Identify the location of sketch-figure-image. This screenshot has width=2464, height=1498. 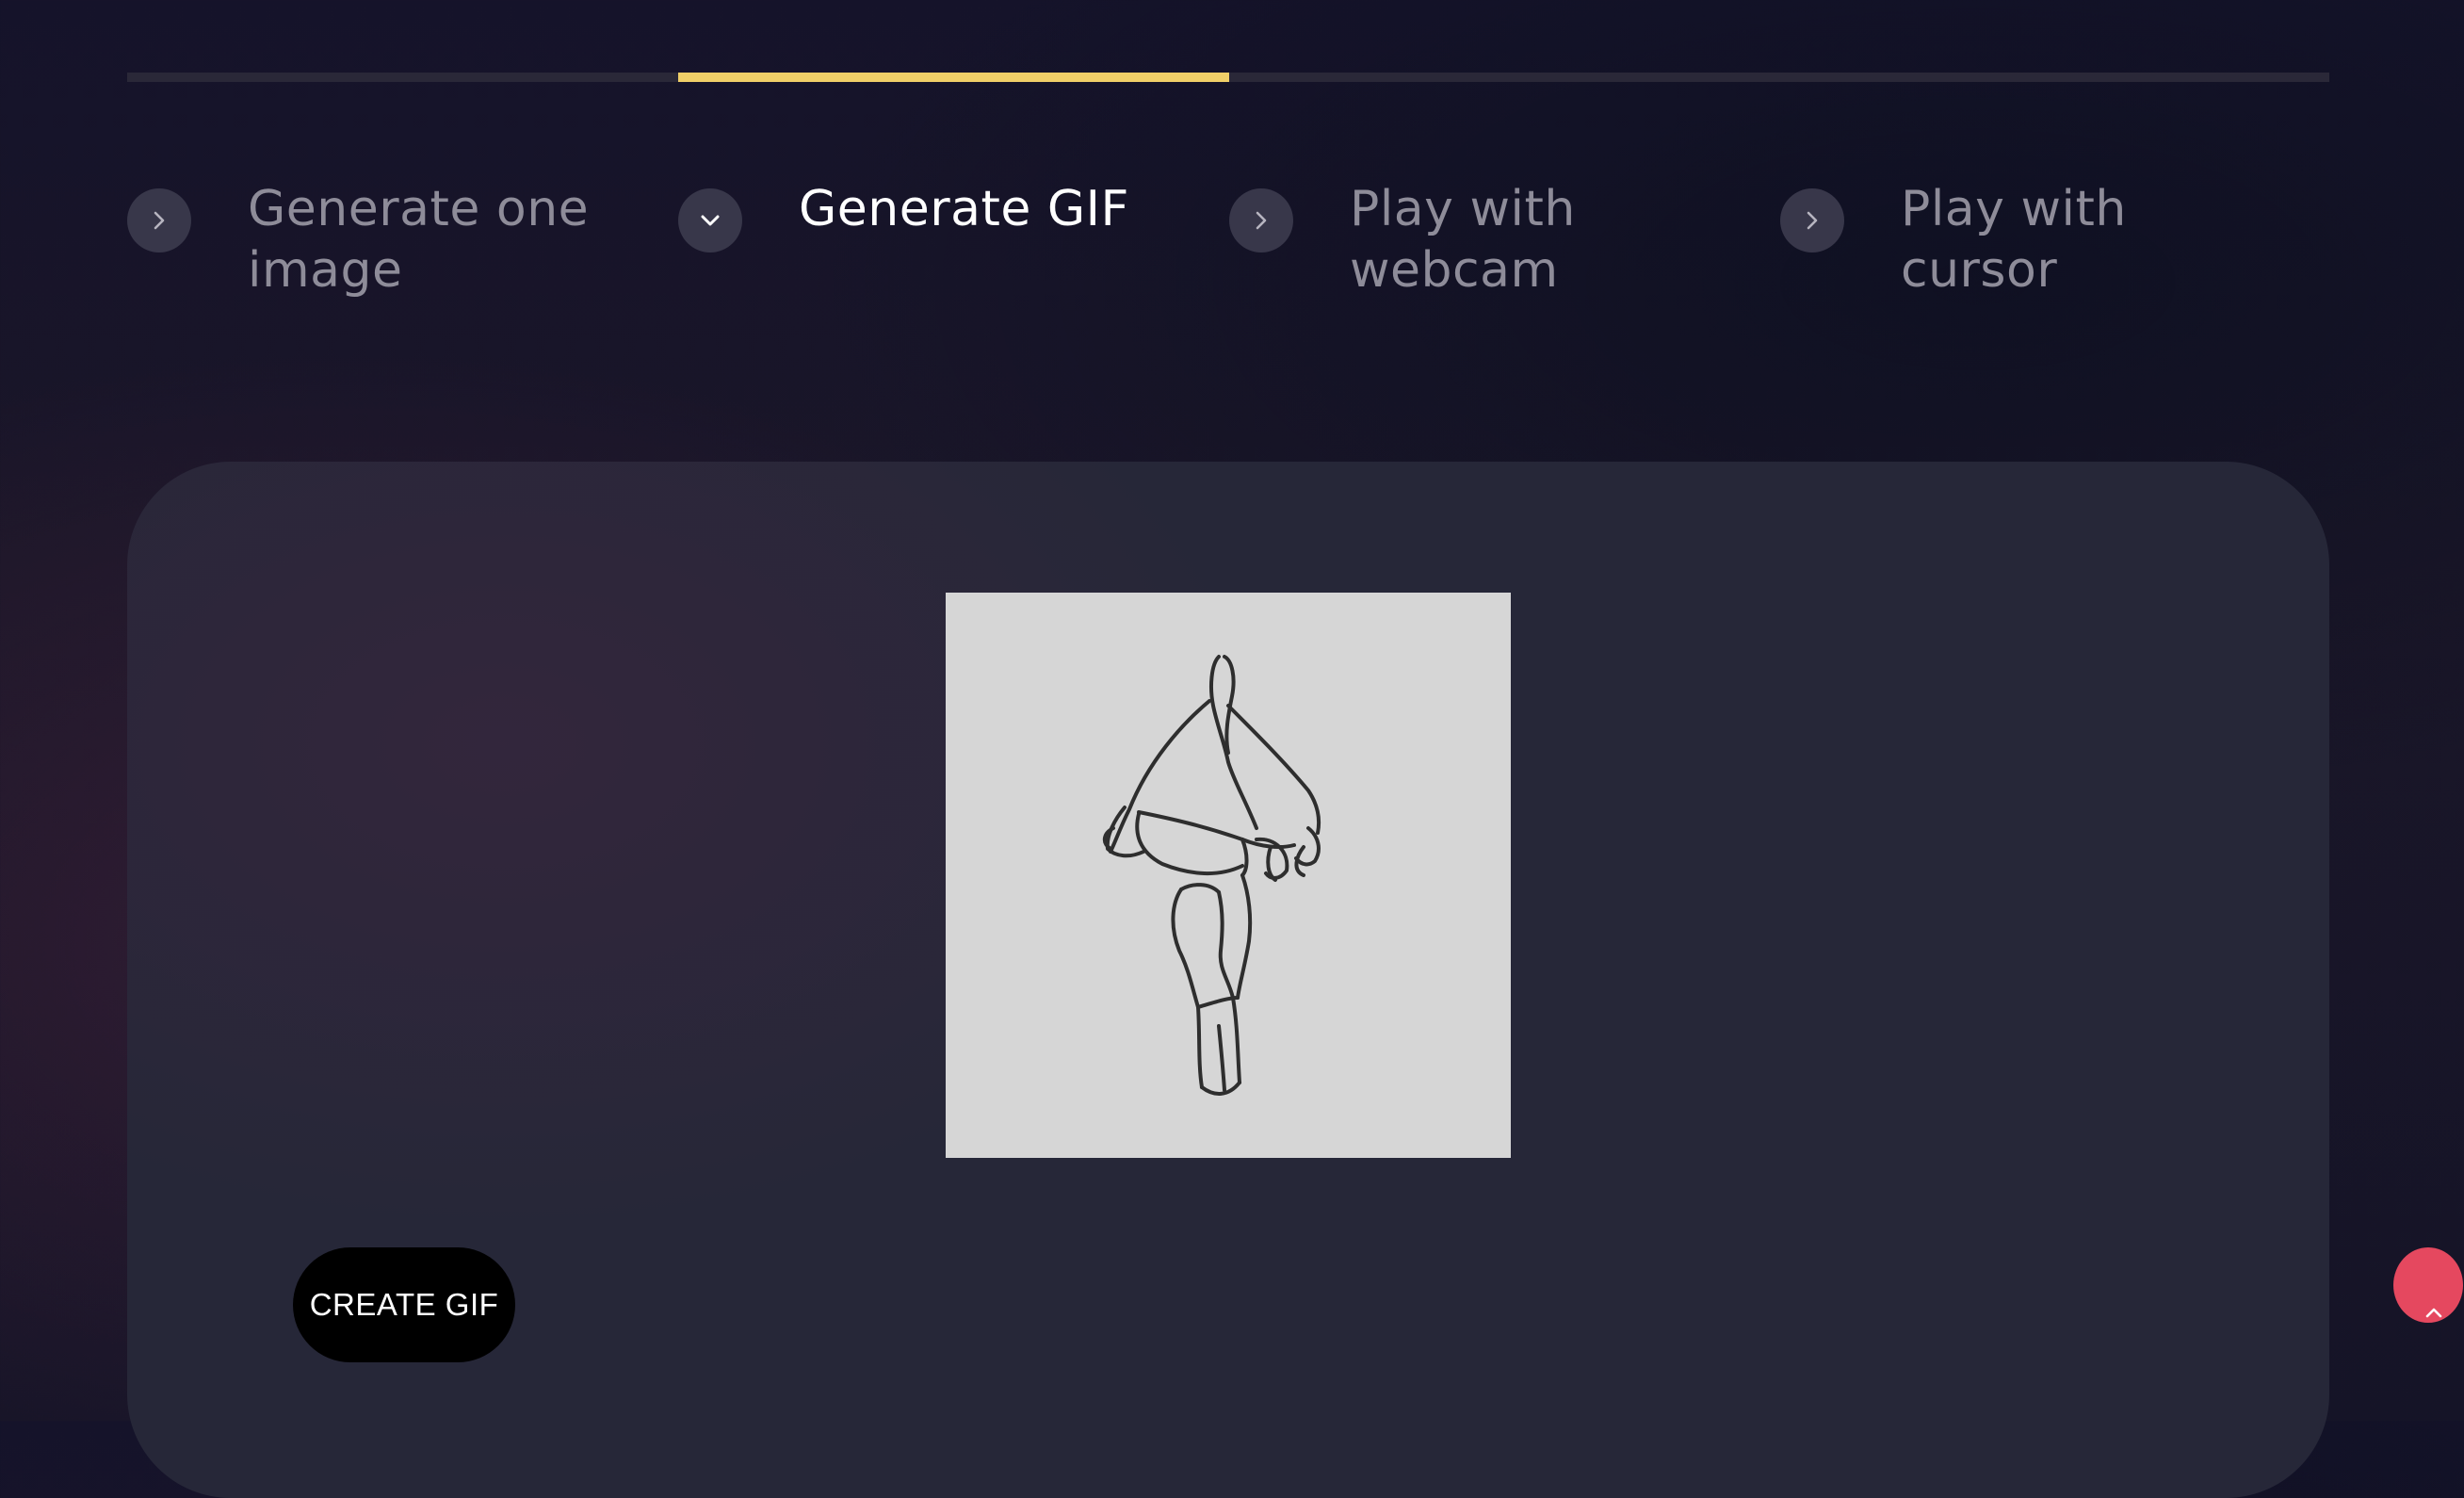
(1212, 875).